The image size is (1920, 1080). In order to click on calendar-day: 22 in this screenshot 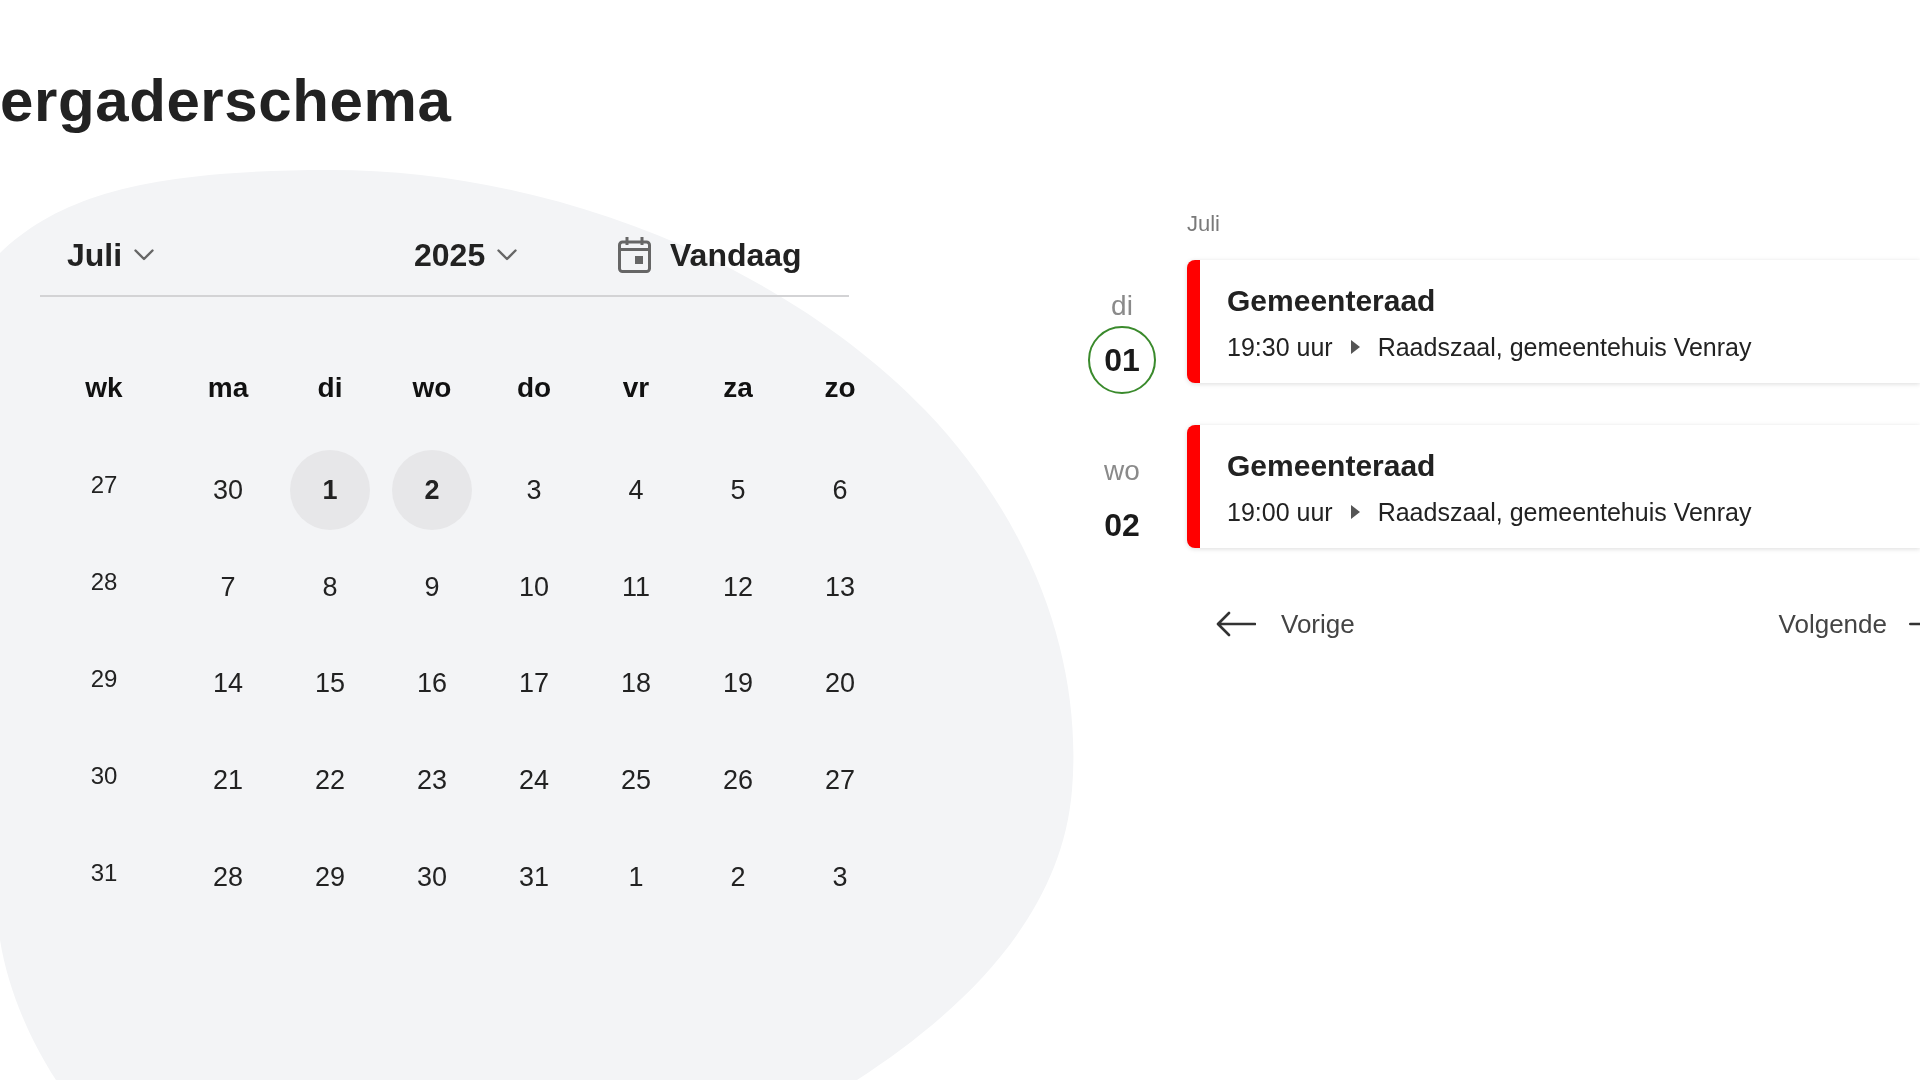, I will do `click(329, 781)`.